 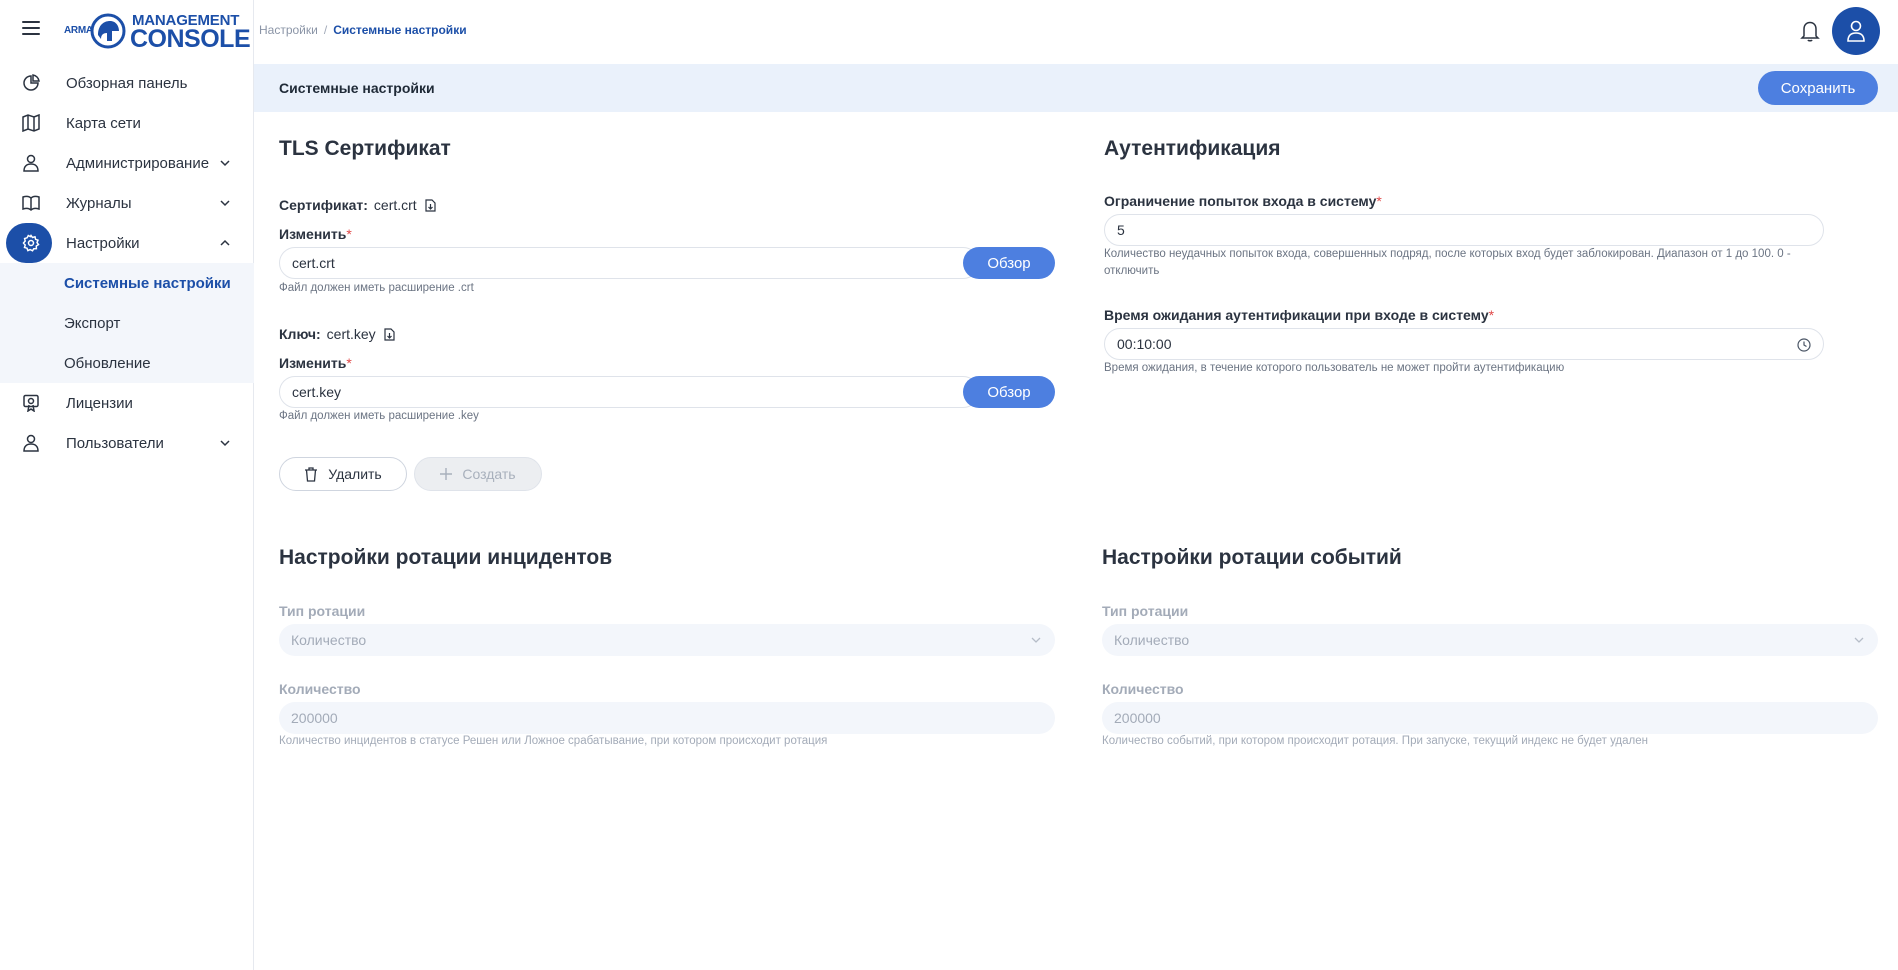 I want to click on key-hint: Файл должен иметь расширение .key, so click(x=379, y=416).